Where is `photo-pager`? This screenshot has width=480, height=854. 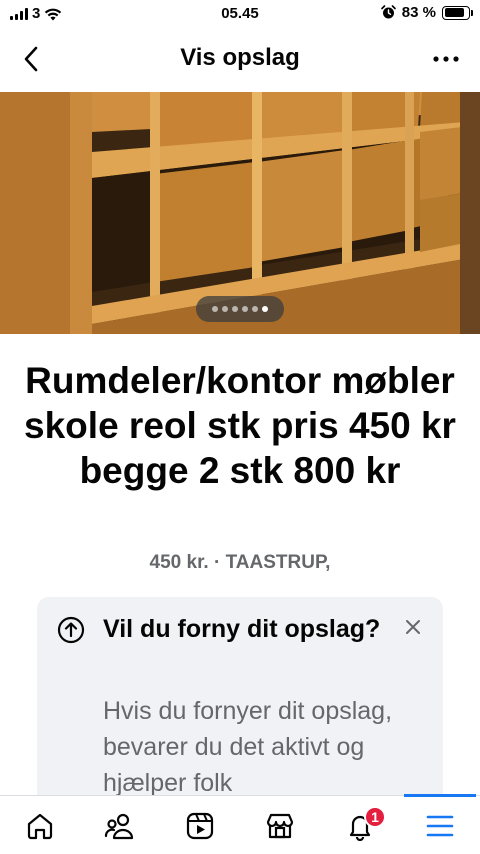
photo-pager is located at coordinates (240, 309).